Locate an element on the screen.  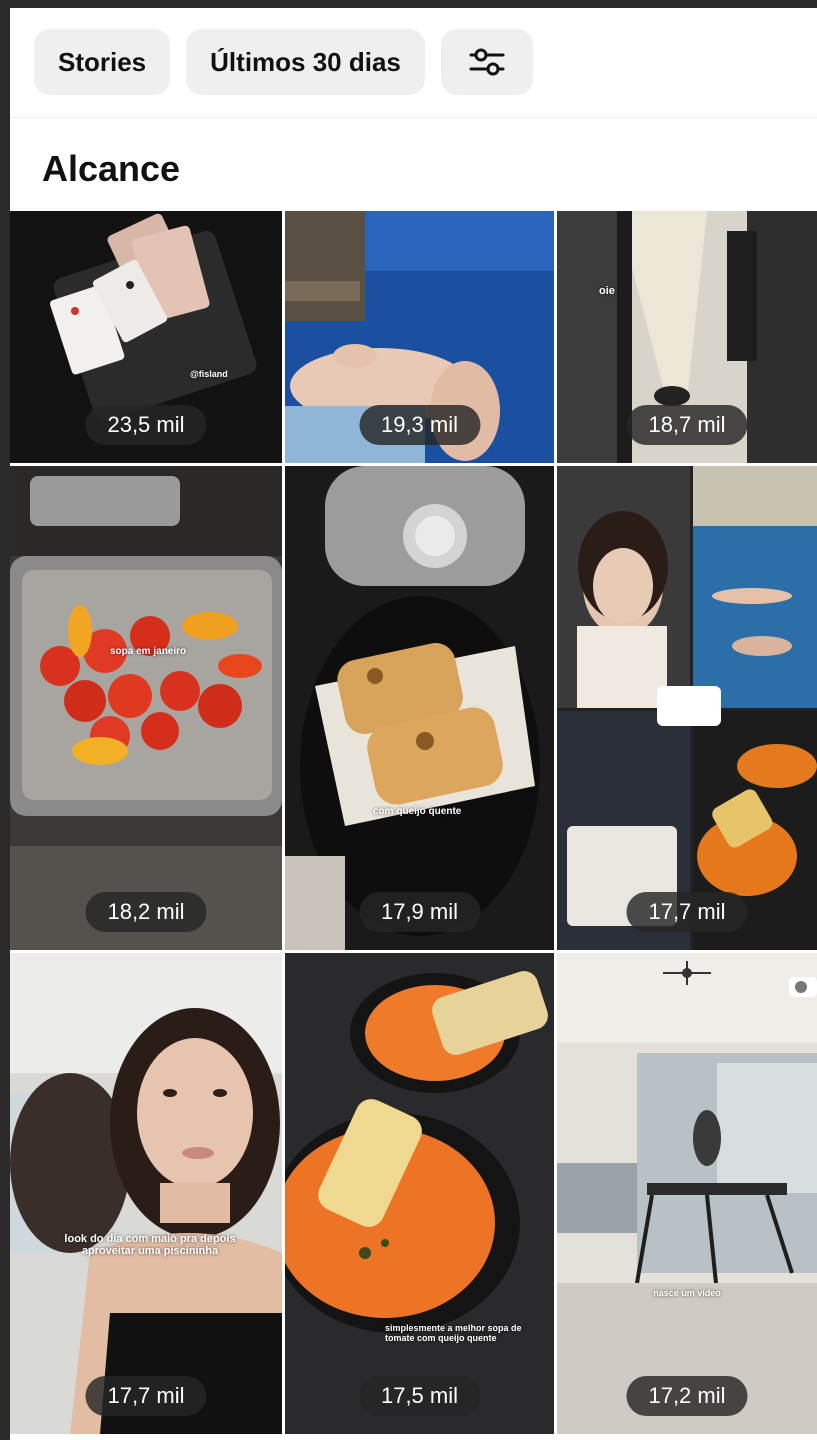
reach-badge: 17,2 mil is located at coordinates (687, 1396).